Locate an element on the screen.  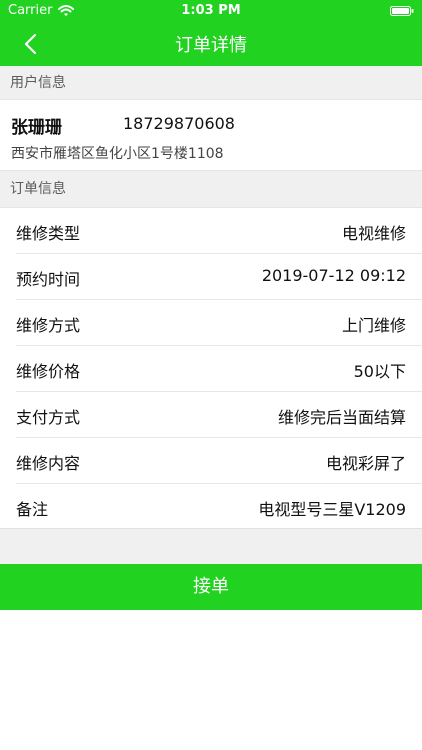
user-info-card: 张珊珊 18729870608 西安市雁塔区鱼化小区1号楼1108 is located at coordinates (211, 136).